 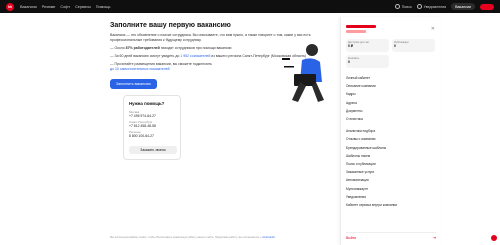 I want to click on search-link: Поиск, so click(x=403, y=6).